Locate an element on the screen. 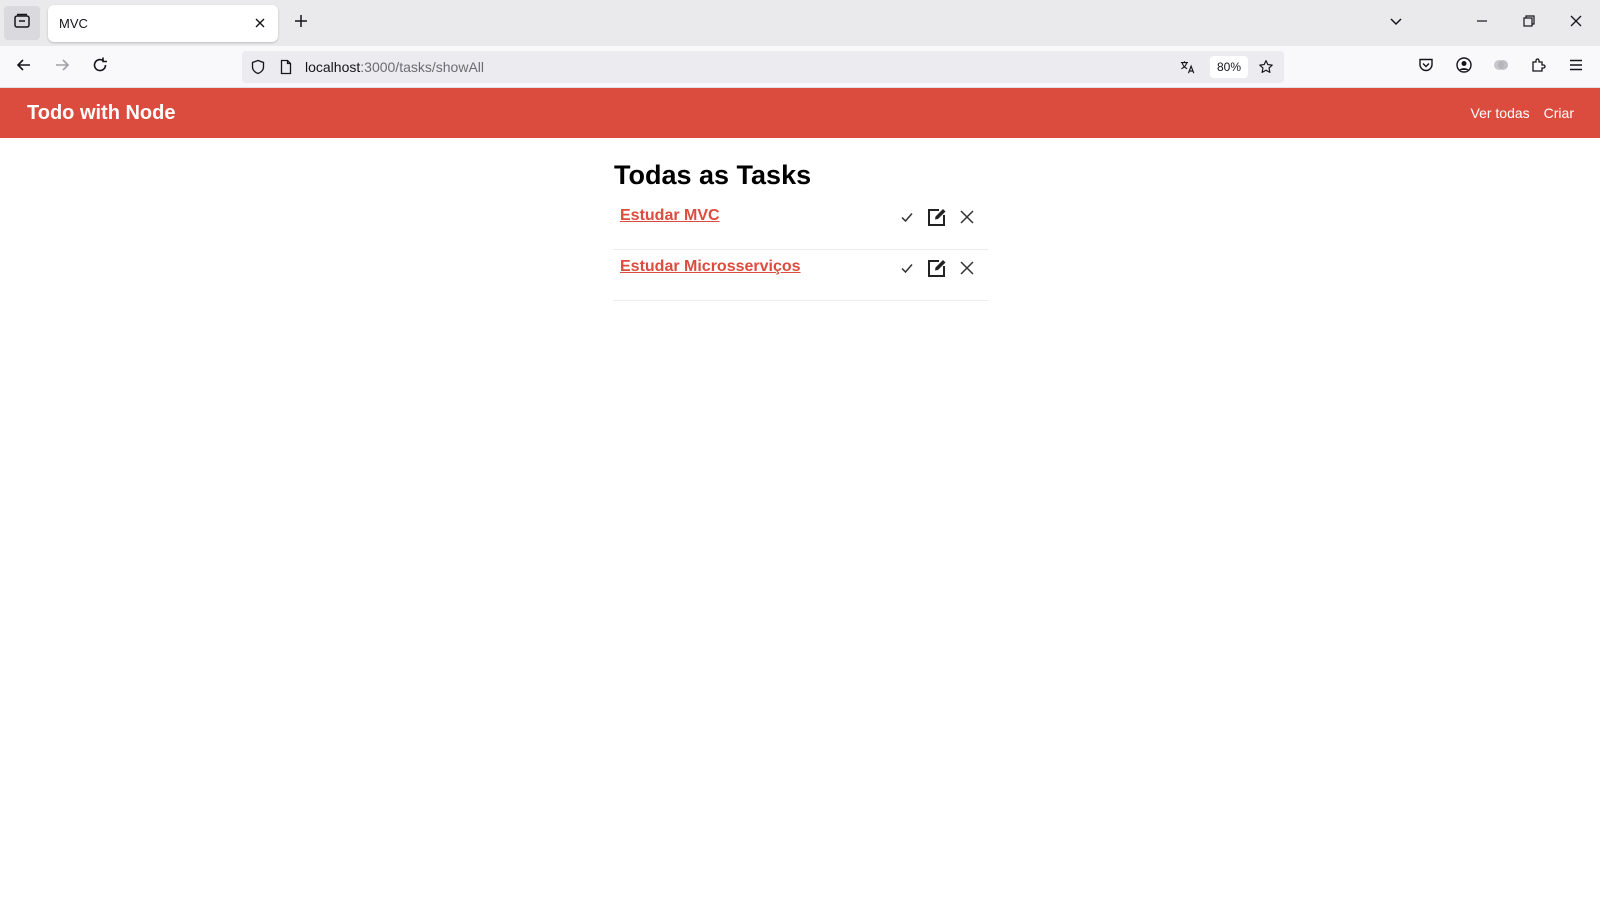  zoom-level-button: 80% is located at coordinates (1229, 67).